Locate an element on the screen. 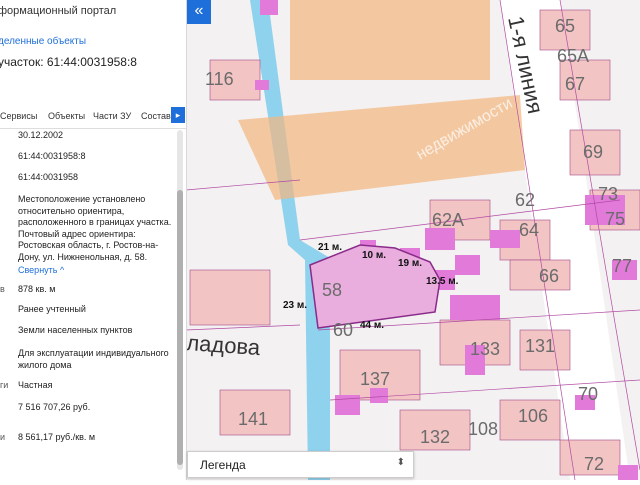 This screenshot has height=485, width=640. field-area-label: в is located at coordinates (2, 289).